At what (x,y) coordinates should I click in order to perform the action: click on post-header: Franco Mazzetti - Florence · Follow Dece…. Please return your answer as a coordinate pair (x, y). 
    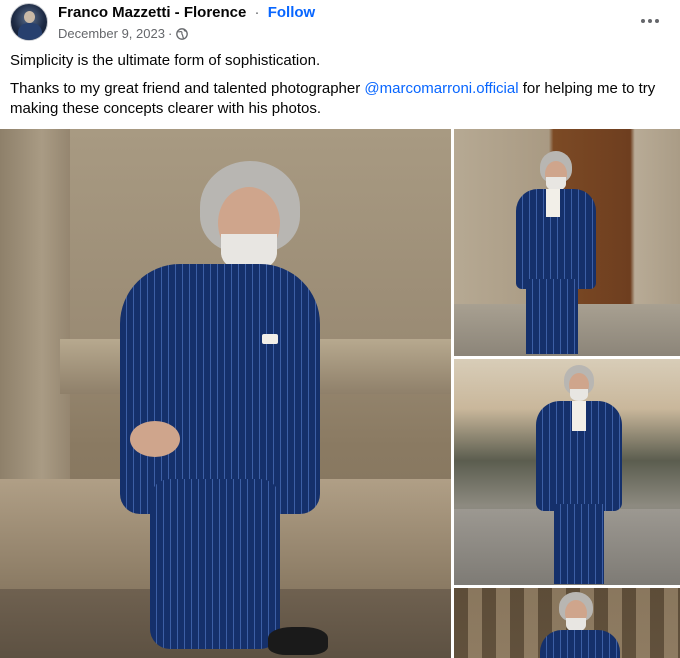
    Looking at the image, I should click on (340, 22).